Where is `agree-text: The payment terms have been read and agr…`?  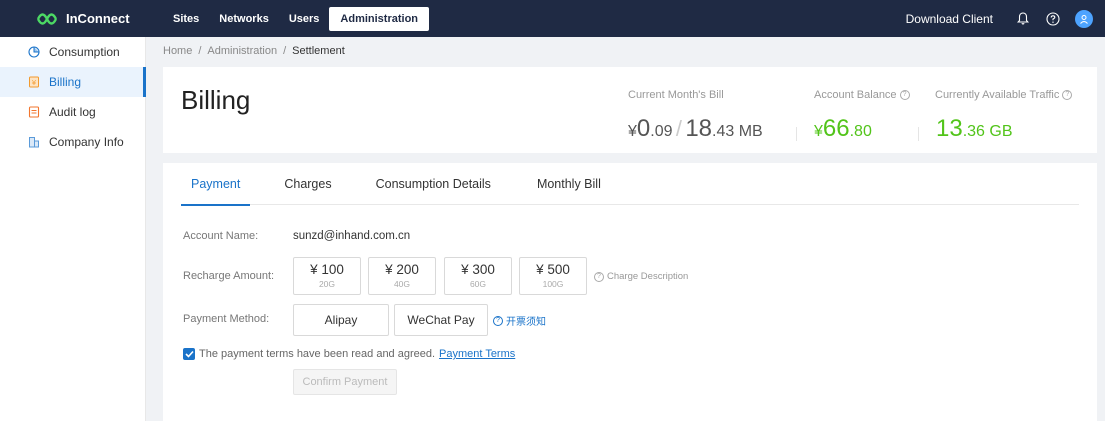 agree-text: The payment terms have been read and agr… is located at coordinates (317, 354).